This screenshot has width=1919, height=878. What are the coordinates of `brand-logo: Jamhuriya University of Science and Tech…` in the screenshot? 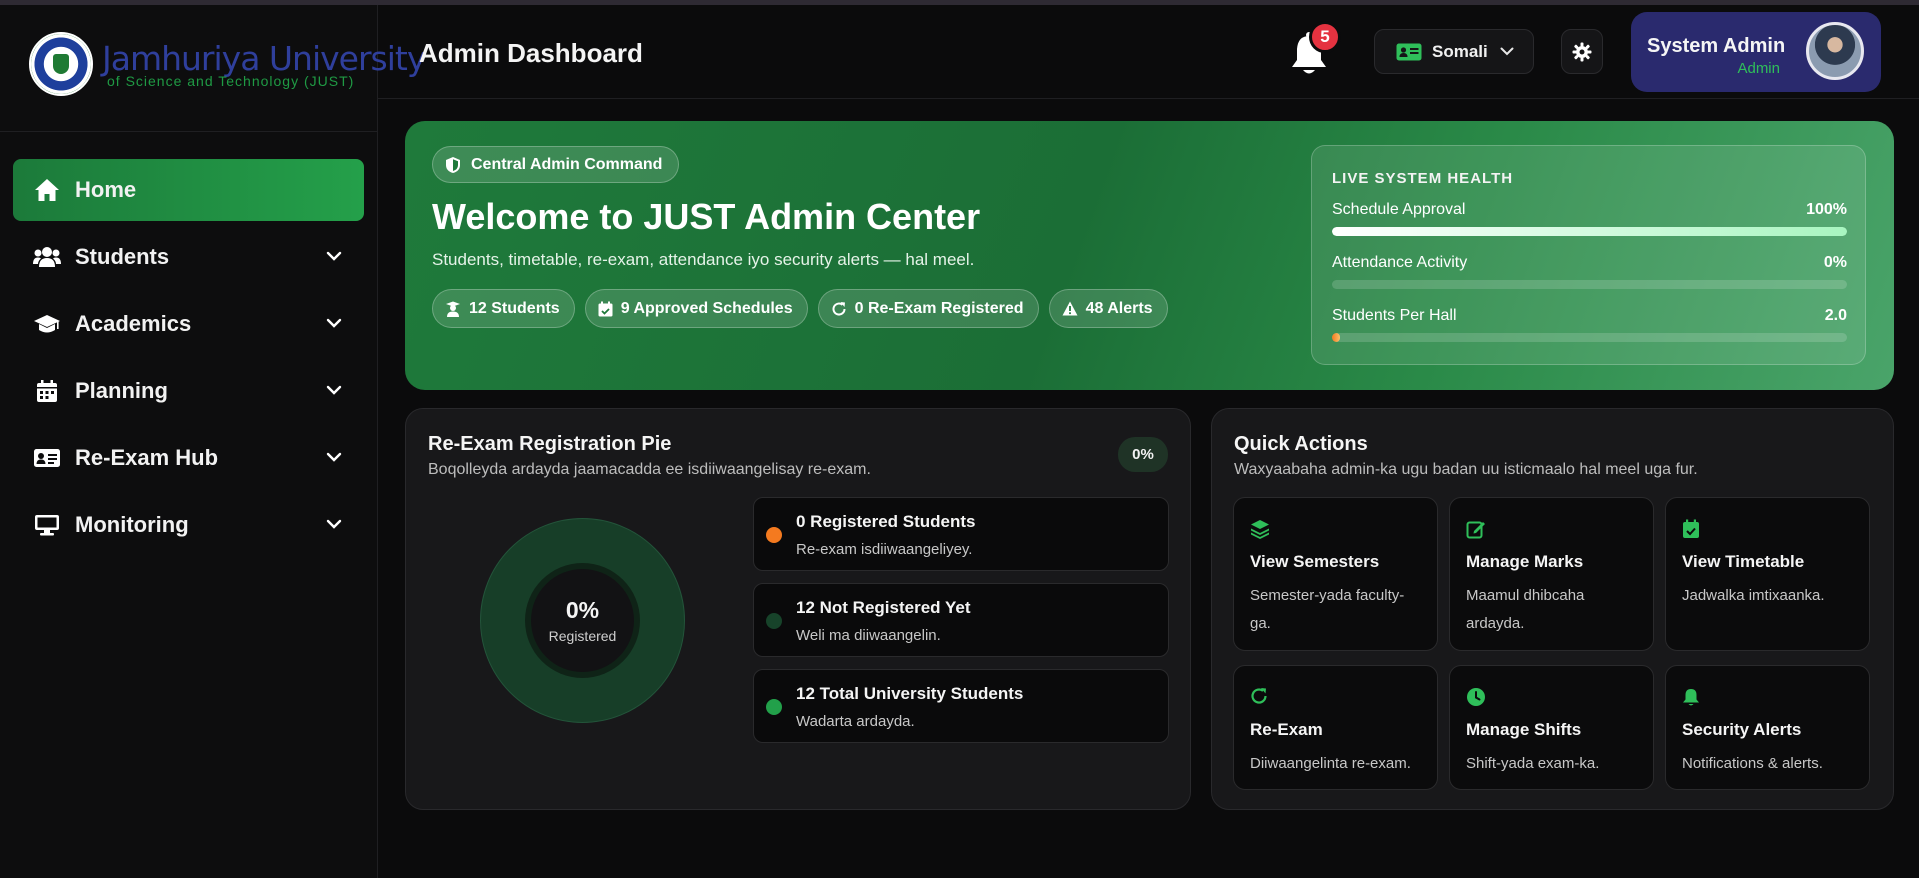 It's located at (213, 68).